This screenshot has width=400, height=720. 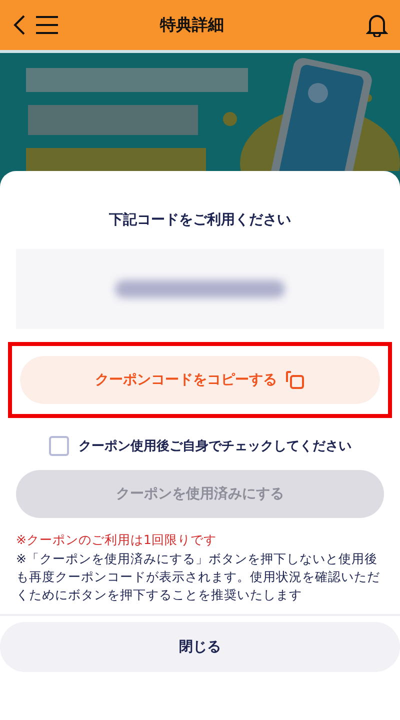 I want to click on sheet-heading: 下記コードをご利用ください, so click(x=200, y=220).